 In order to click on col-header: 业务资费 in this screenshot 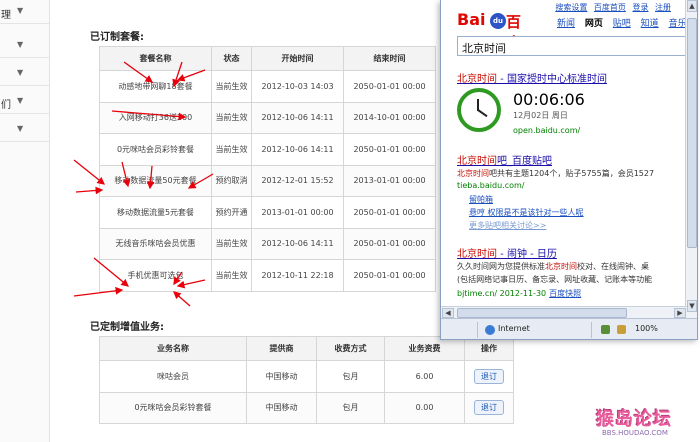, I will do `click(424, 348)`.